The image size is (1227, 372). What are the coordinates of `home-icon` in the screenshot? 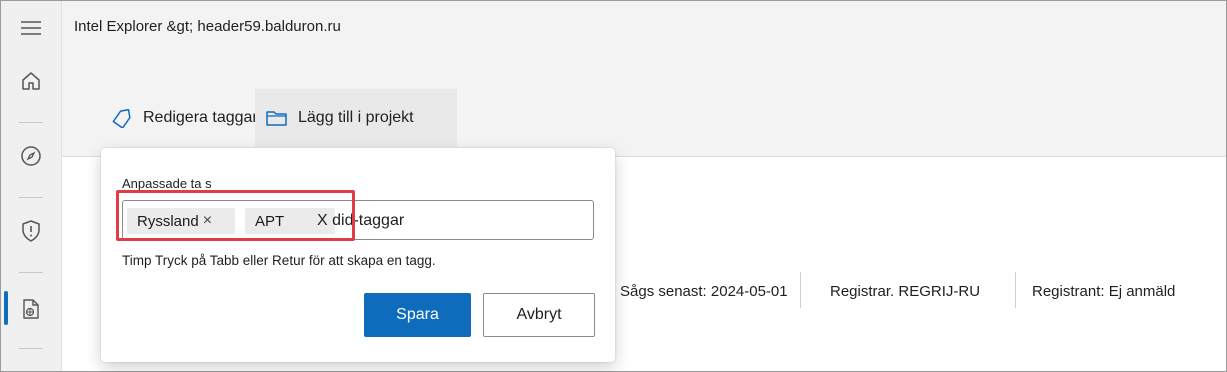 It's located at (31, 81).